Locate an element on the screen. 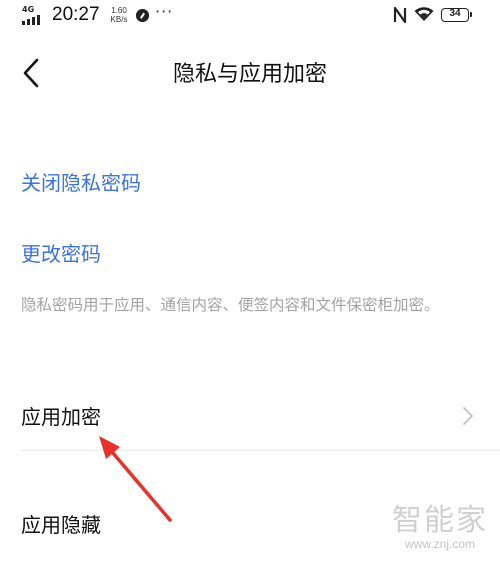 This screenshot has height=561, width=500. app-hiding-item: 应用隐藏 is located at coordinates (250, 523).